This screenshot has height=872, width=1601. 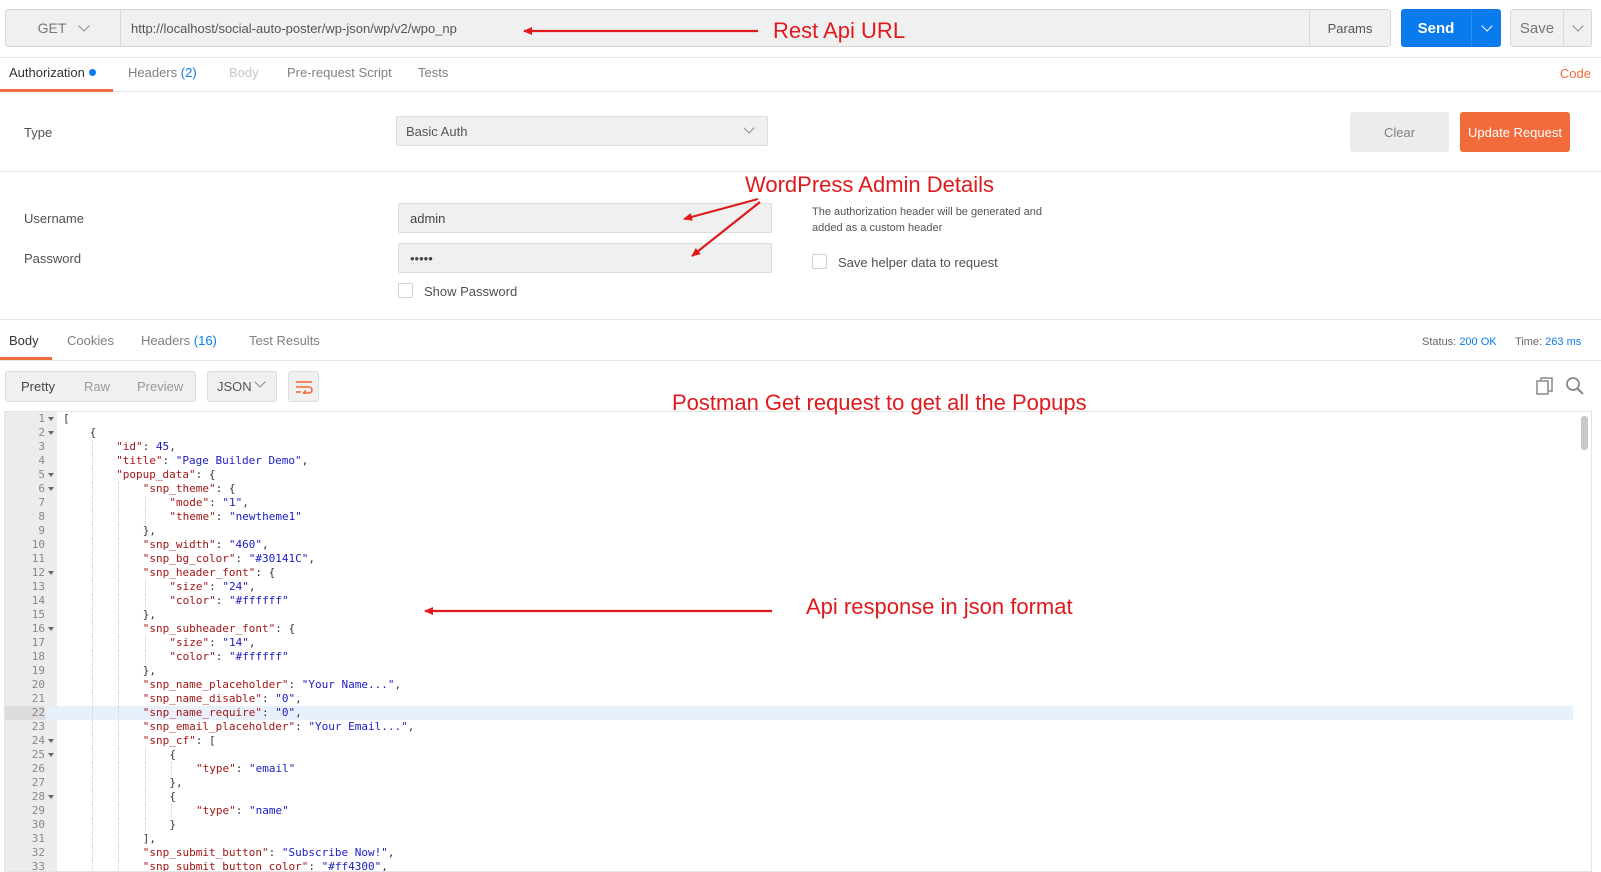 I want to click on code-link: Code, so click(x=1575, y=73).